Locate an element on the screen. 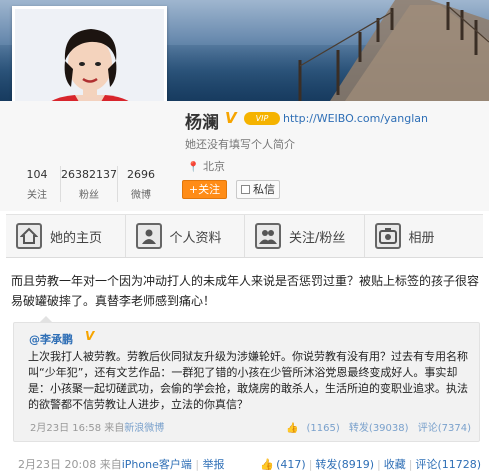  repost-button: 转发(8919) is located at coordinates (344, 464).